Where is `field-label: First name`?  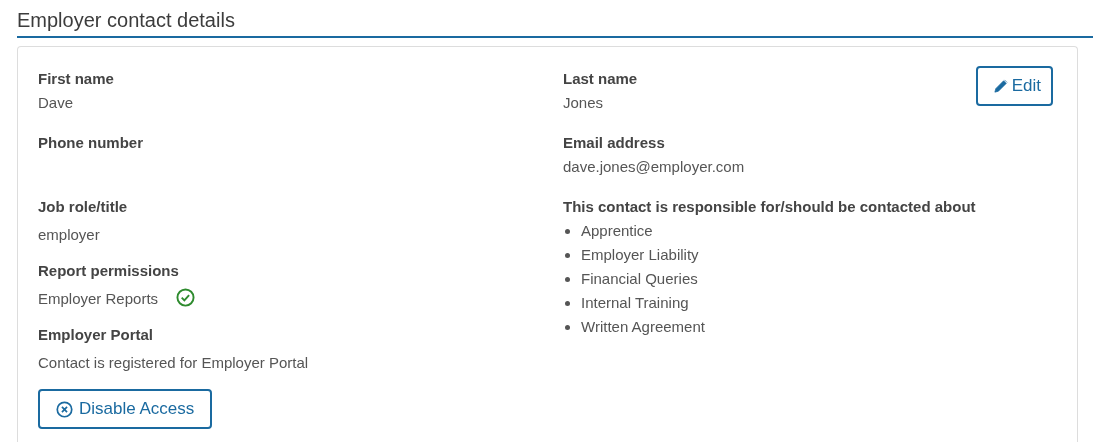 field-label: First name is located at coordinates (76, 79).